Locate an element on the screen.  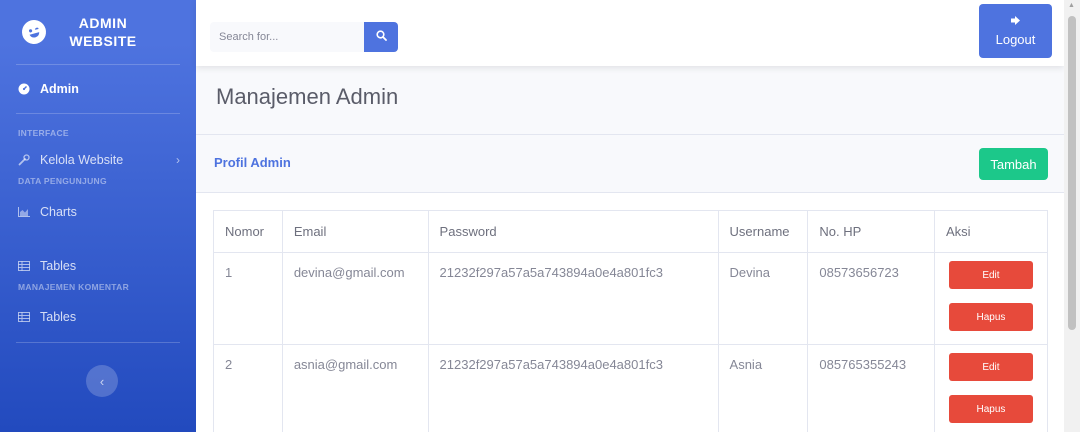
laugh-wink-icon is located at coordinates (34, 32).